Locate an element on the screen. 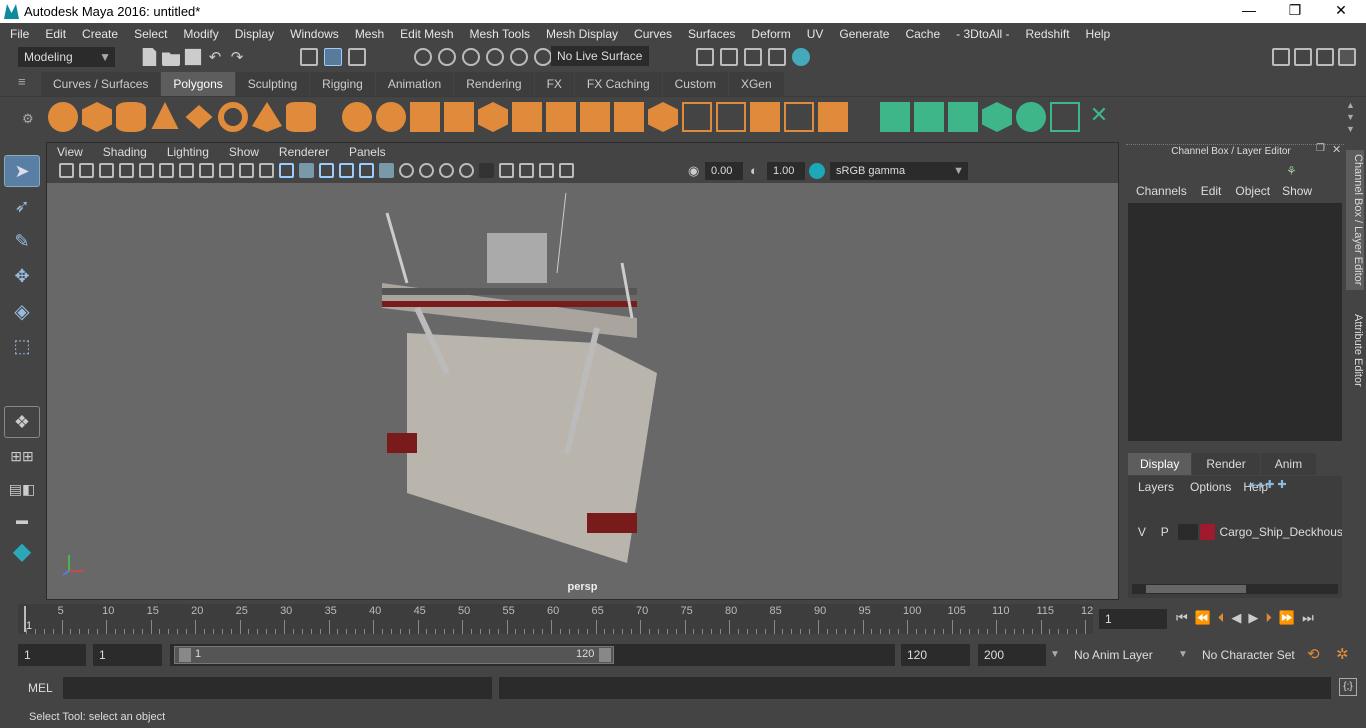  go-to-start-icon: ⏮ is located at coordinates (1182, 618).